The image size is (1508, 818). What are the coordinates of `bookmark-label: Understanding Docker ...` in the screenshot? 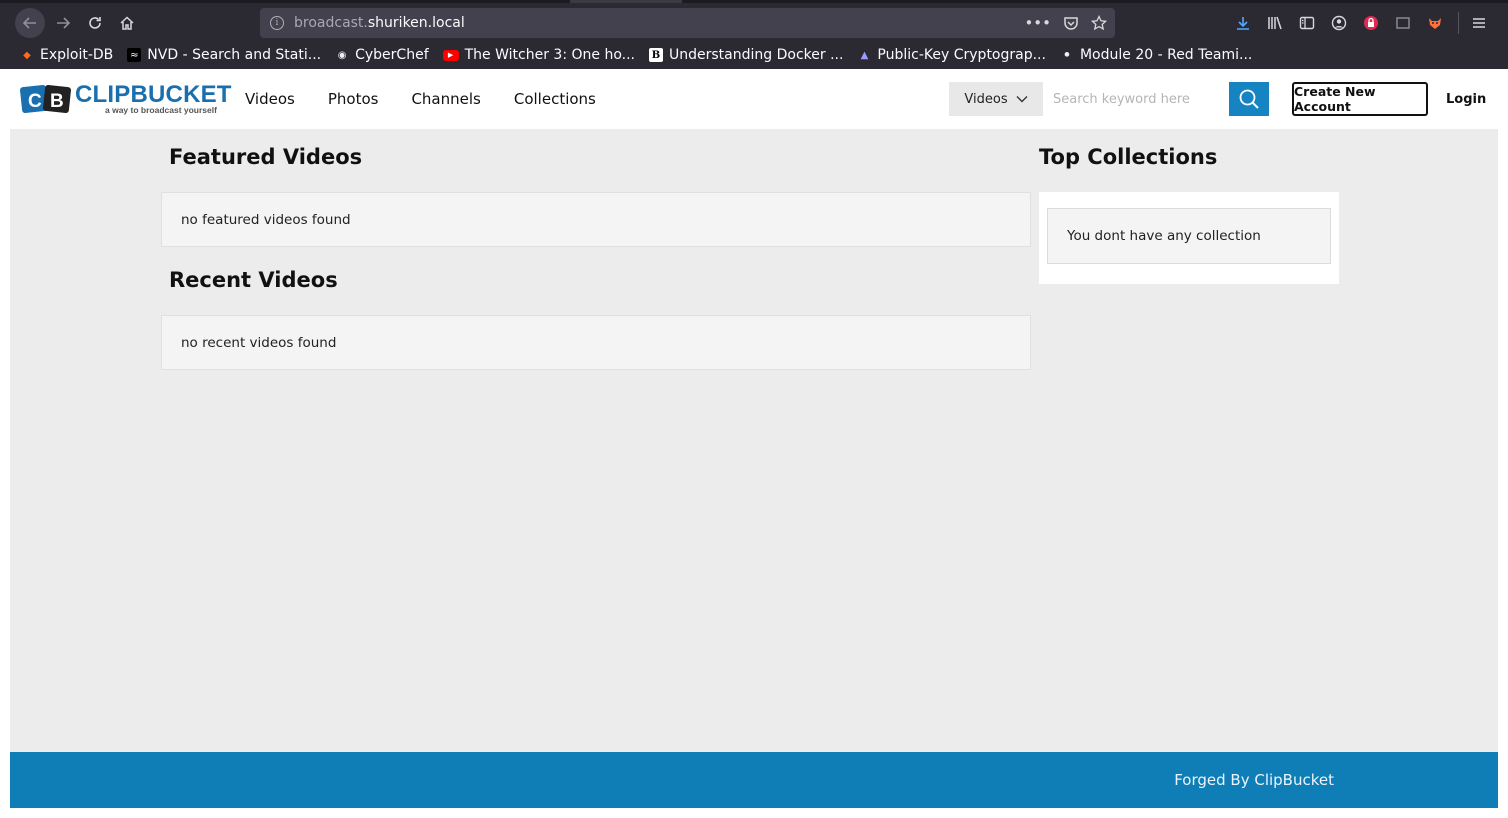 It's located at (756, 55).